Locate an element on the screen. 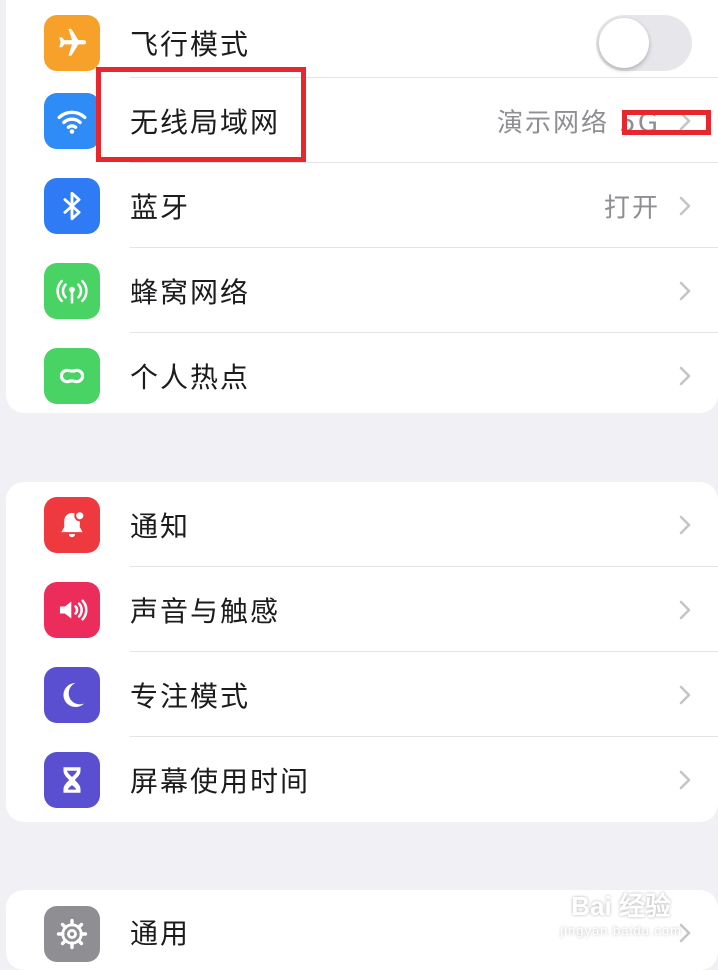 The width and height of the screenshot is (718, 970). settings-row-notifications: 通知 is located at coordinates (362, 524).